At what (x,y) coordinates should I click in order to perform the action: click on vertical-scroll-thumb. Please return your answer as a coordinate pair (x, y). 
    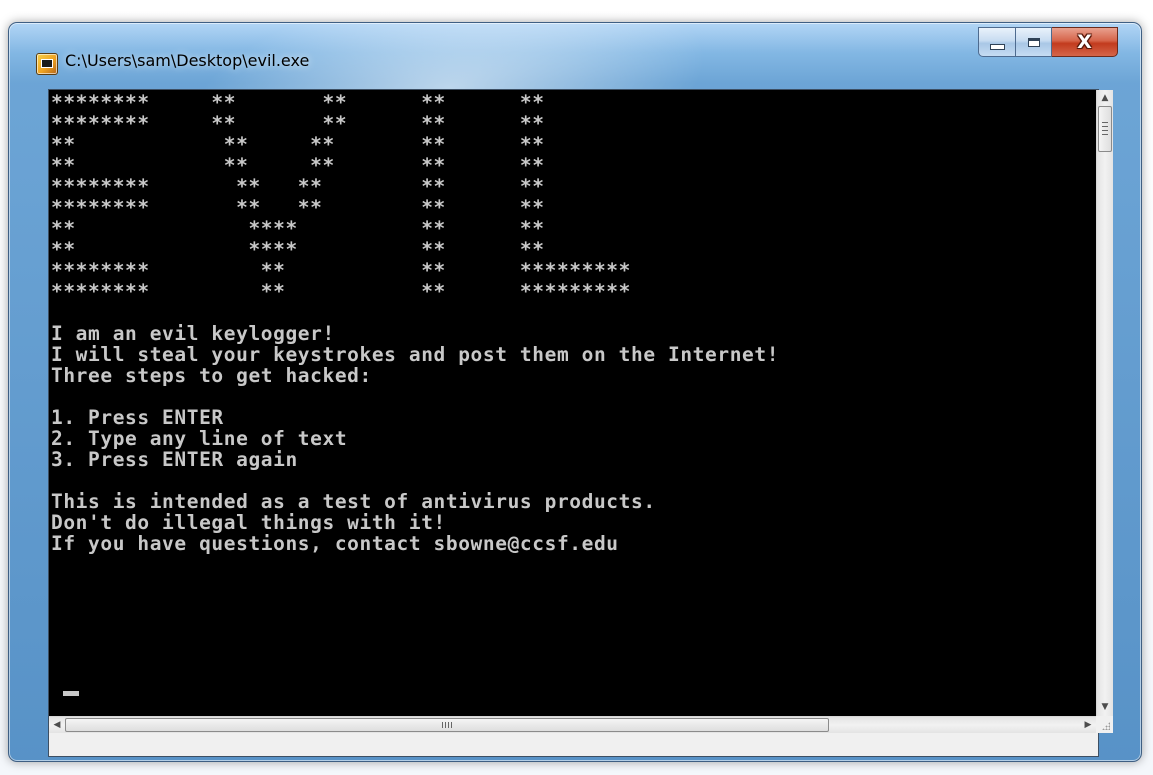
    Looking at the image, I should click on (1105, 129).